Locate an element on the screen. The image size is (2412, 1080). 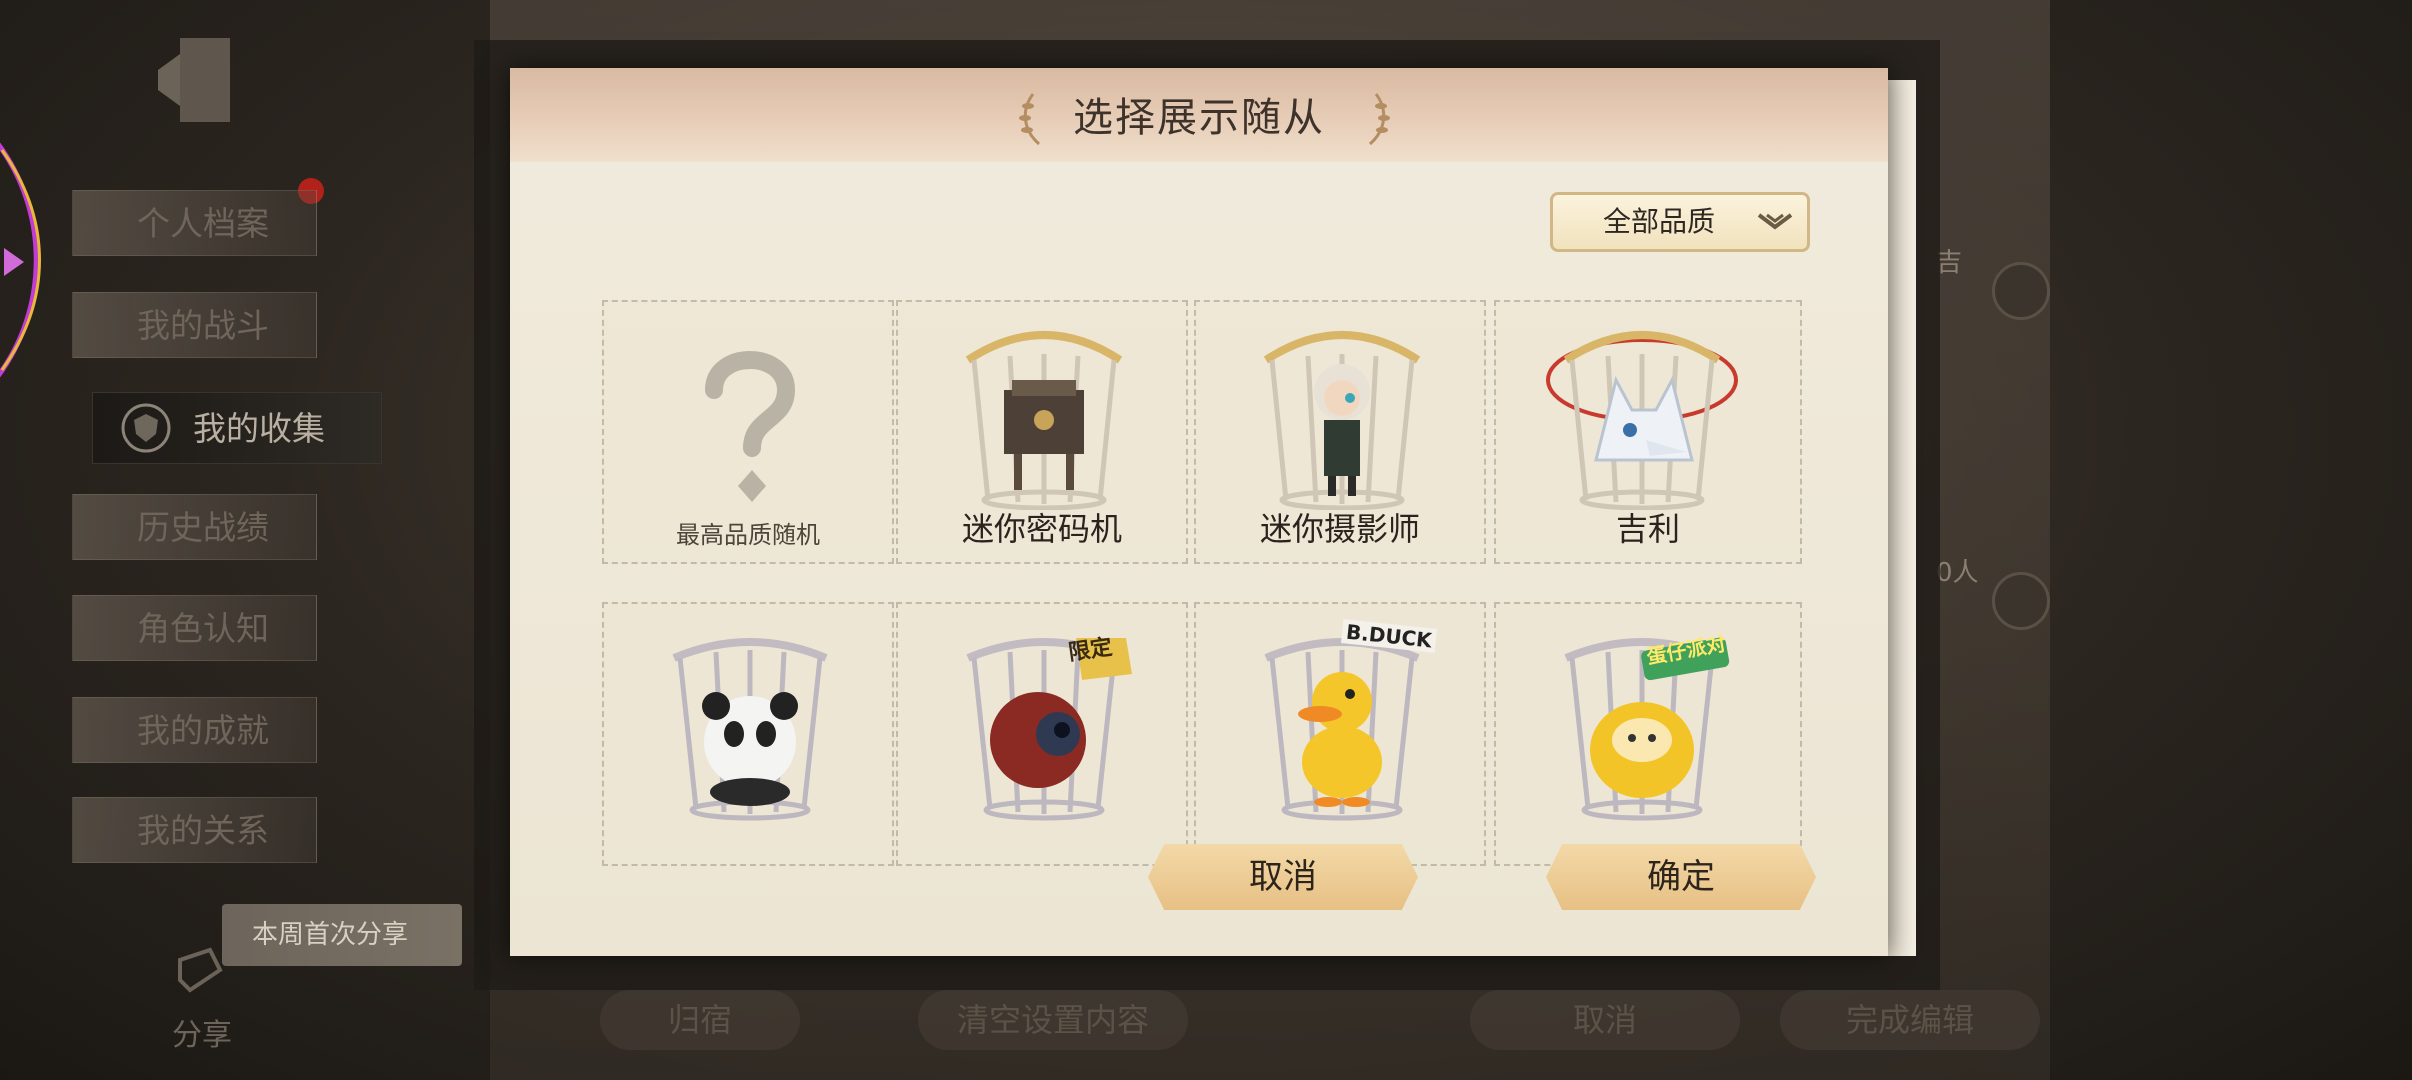
limited-badge: 限定 is located at coordinates (1090, 650).